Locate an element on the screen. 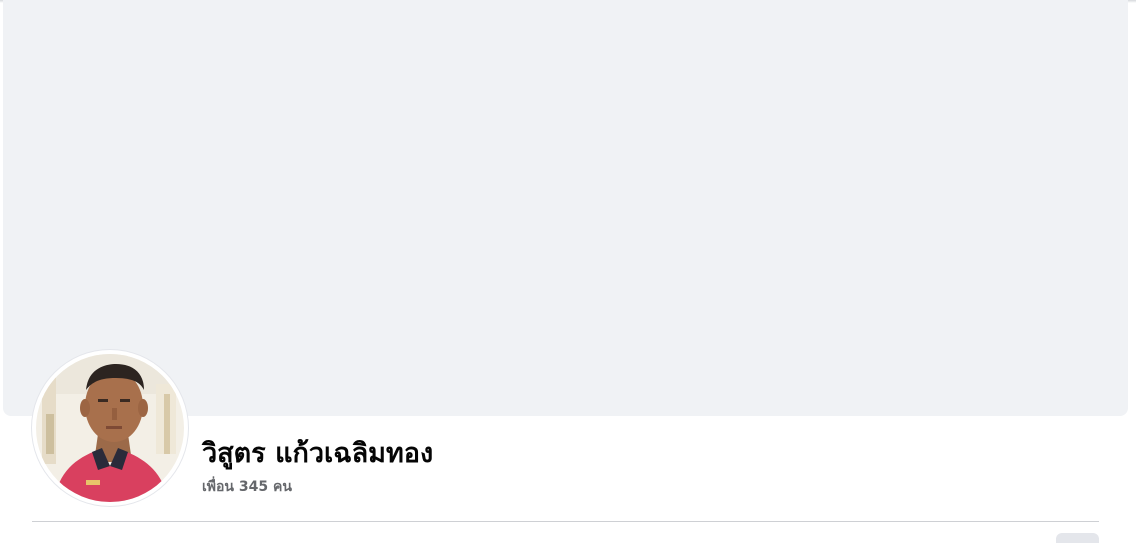 This screenshot has width=1136, height=543. profile-divider is located at coordinates (565, 521).